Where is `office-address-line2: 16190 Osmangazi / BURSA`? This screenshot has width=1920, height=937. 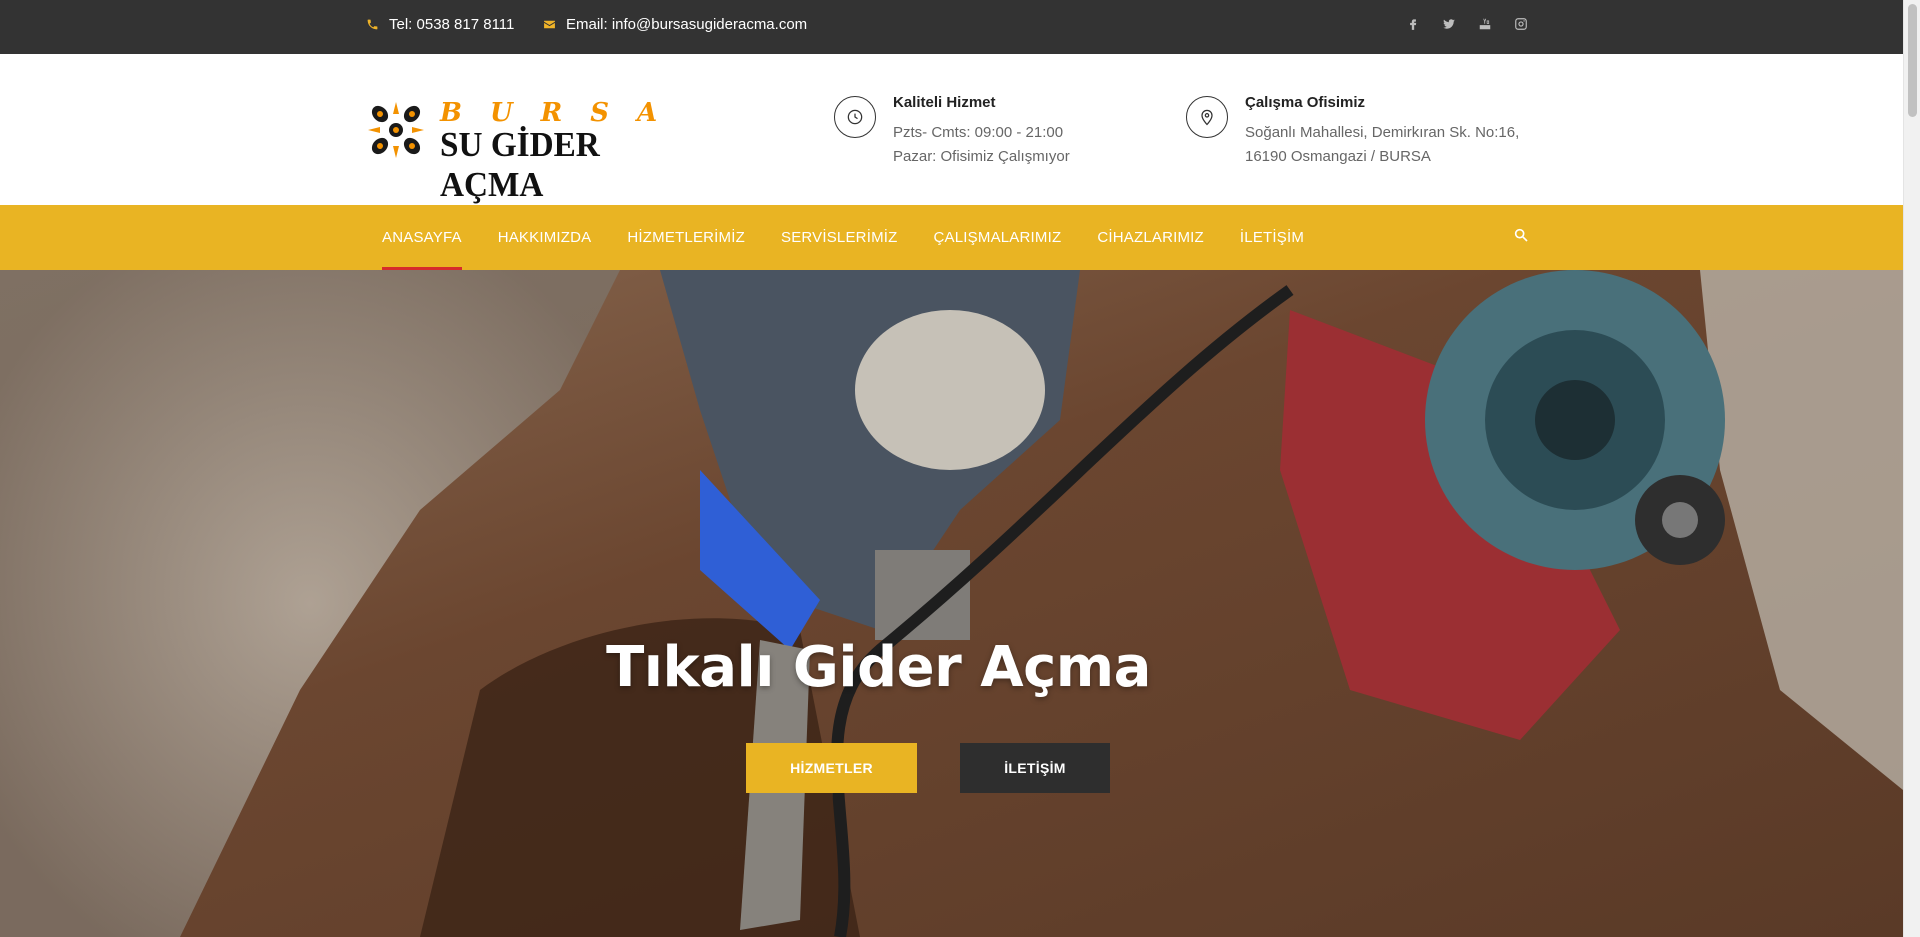 office-address-line2: 16190 Osmangazi / BURSA is located at coordinates (1338, 156).